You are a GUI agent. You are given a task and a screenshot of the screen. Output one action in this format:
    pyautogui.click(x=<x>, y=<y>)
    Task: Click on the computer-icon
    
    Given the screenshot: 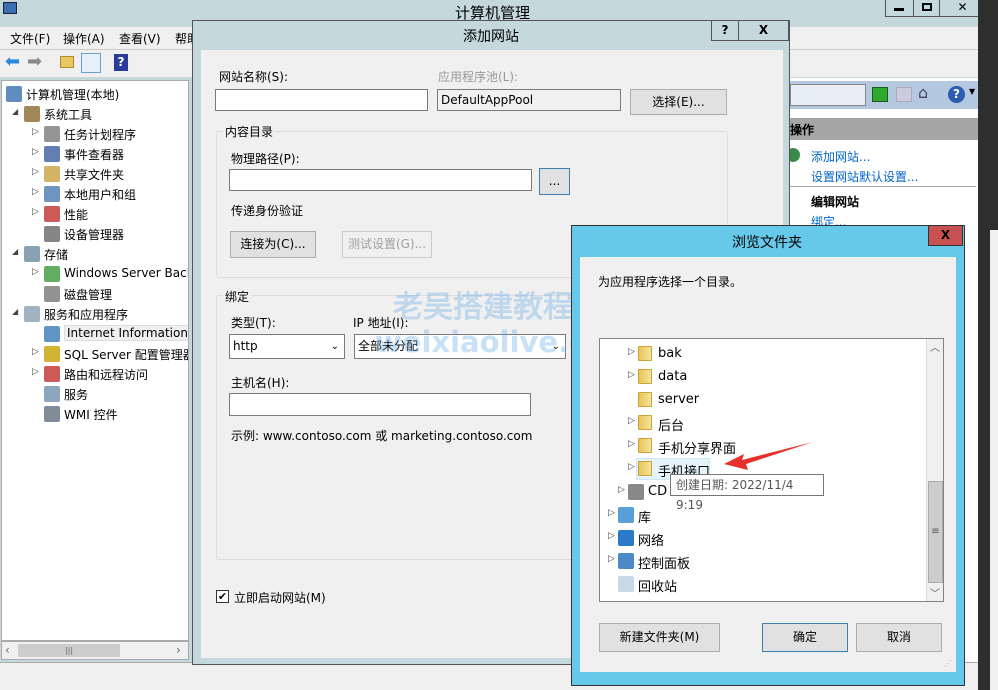 What is the action you would take?
    pyautogui.click(x=14, y=94)
    